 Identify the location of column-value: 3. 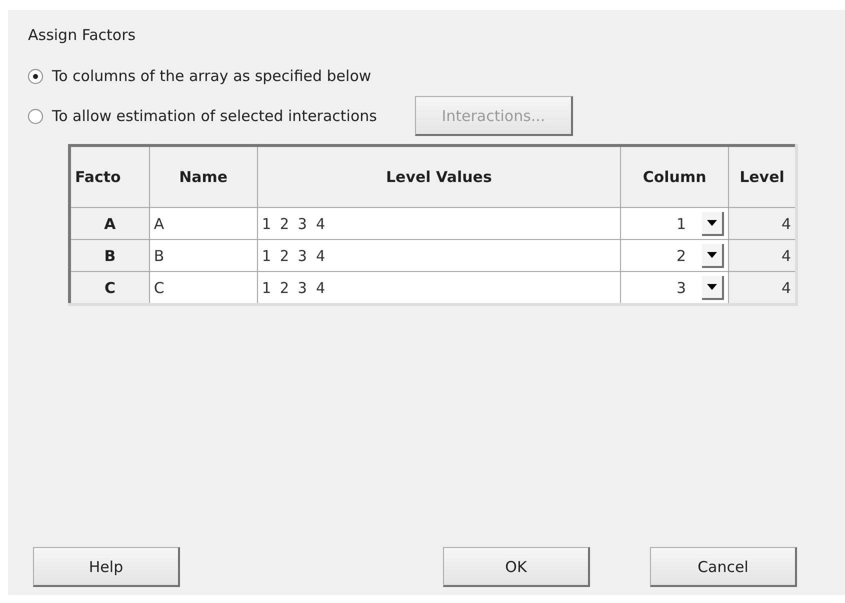
(681, 287).